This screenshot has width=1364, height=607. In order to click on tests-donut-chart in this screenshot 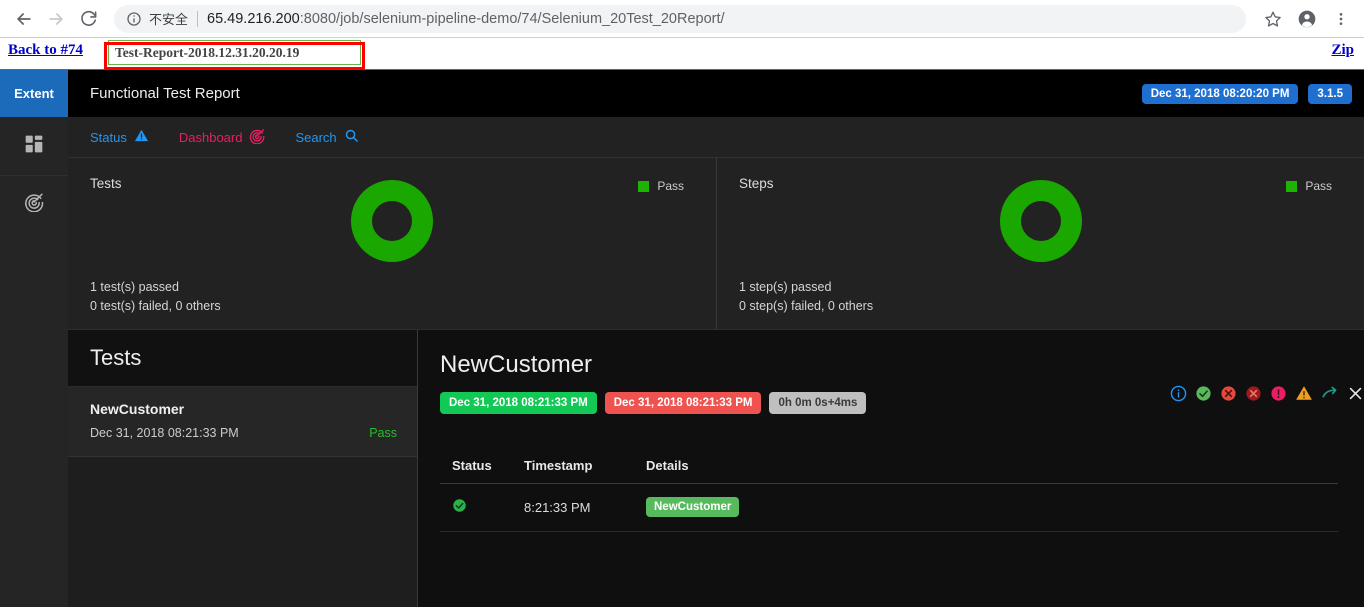, I will do `click(392, 221)`.